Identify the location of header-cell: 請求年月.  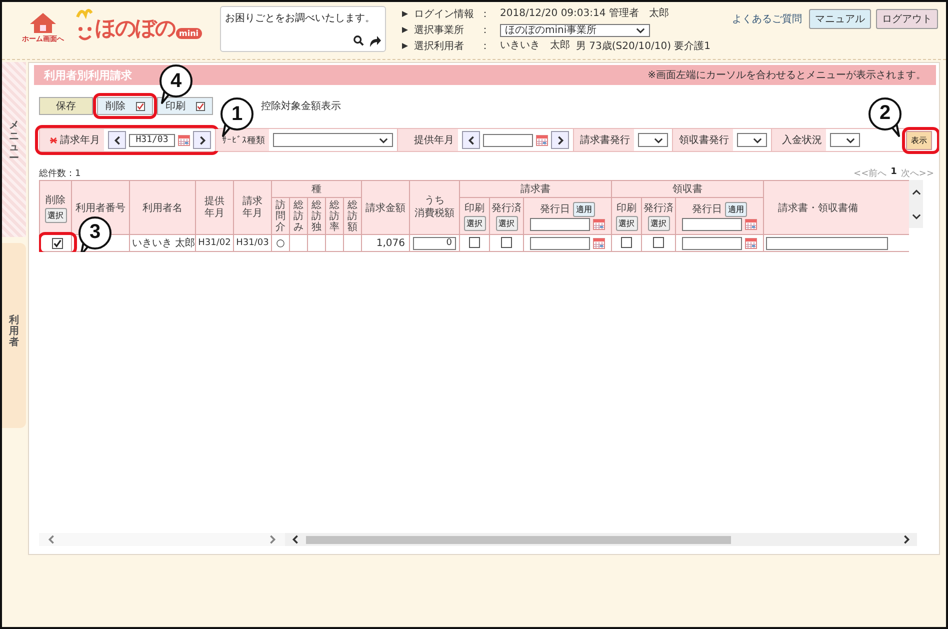
(253, 207).